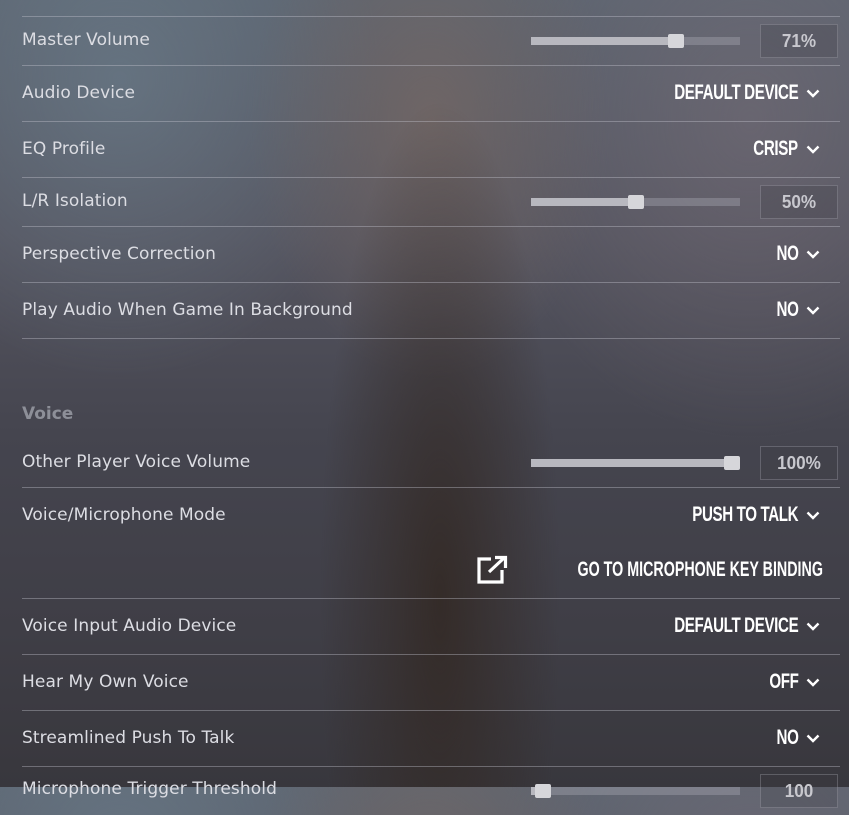 This screenshot has height=815, width=849. What do you see at coordinates (431, 149) in the screenshot?
I see `setting-row-eq-profile: EQ Profile CRISP` at bounding box center [431, 149].